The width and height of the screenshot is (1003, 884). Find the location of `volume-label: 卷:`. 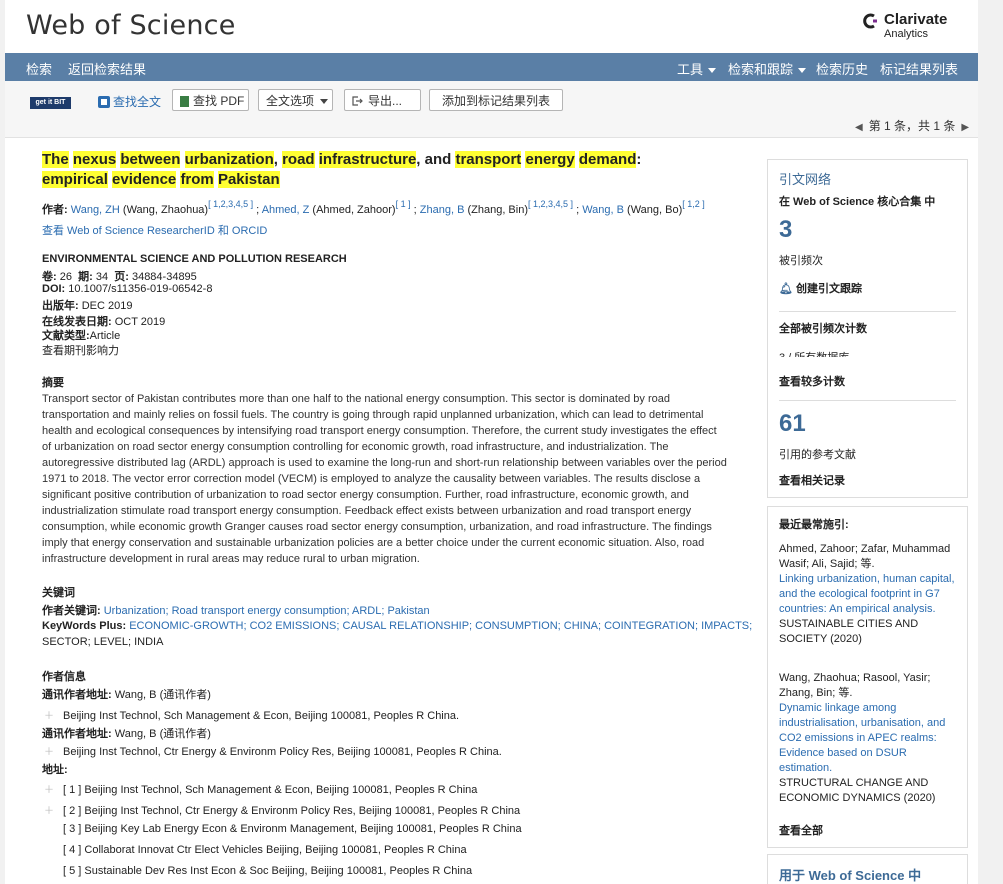

volume-label: 卷: is located at coordinates (49, 277).